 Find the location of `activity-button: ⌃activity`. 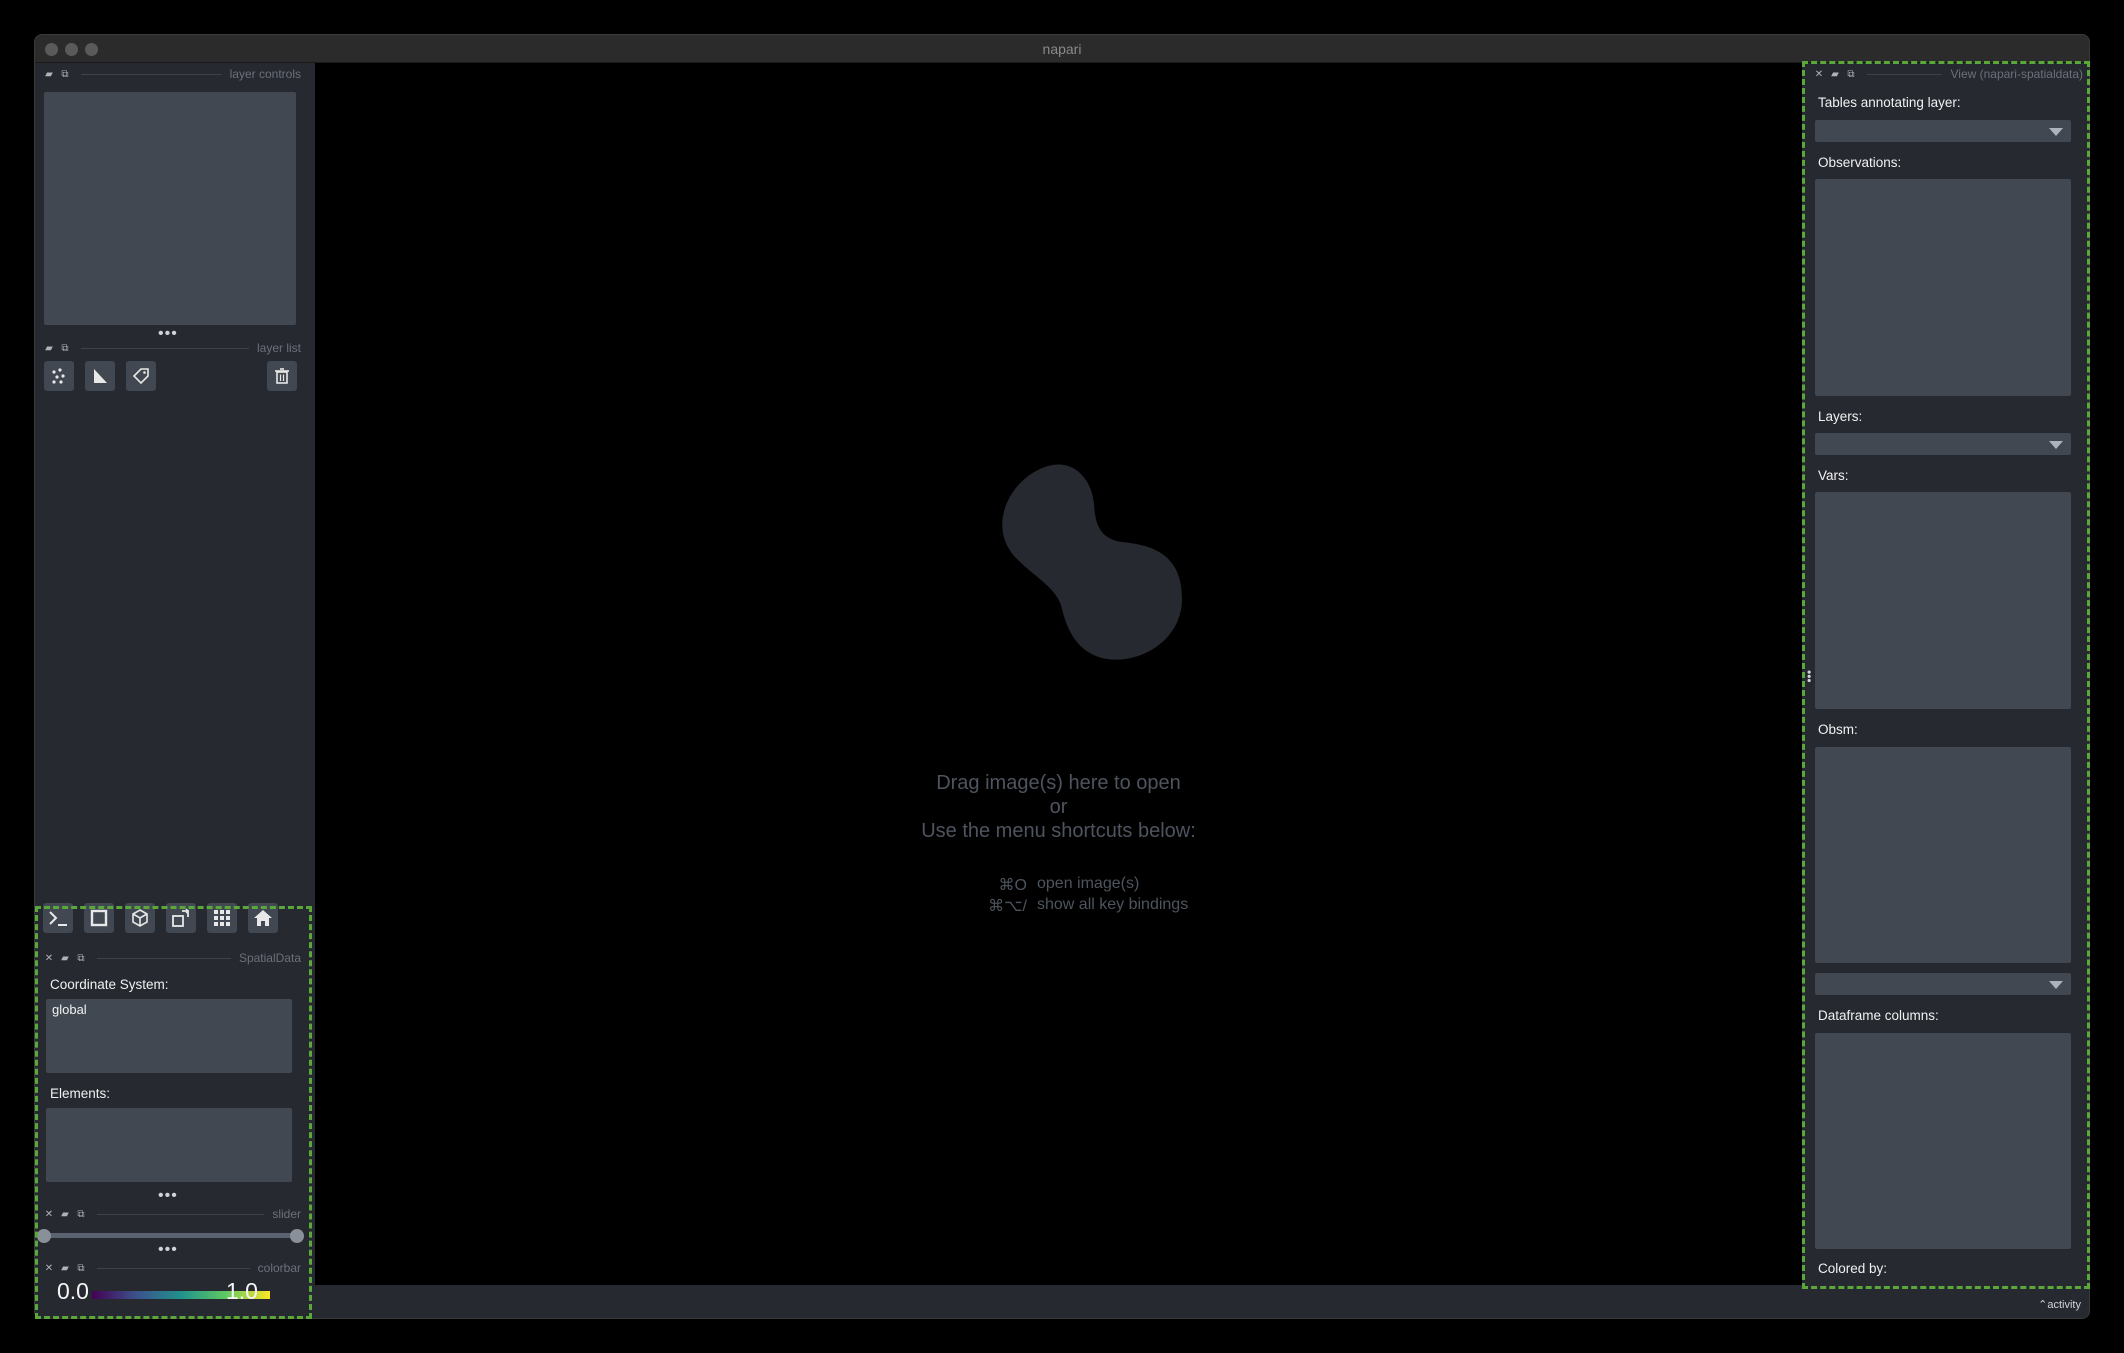

activity-button: ⌃activity is located at coordinates (2059, 1304).